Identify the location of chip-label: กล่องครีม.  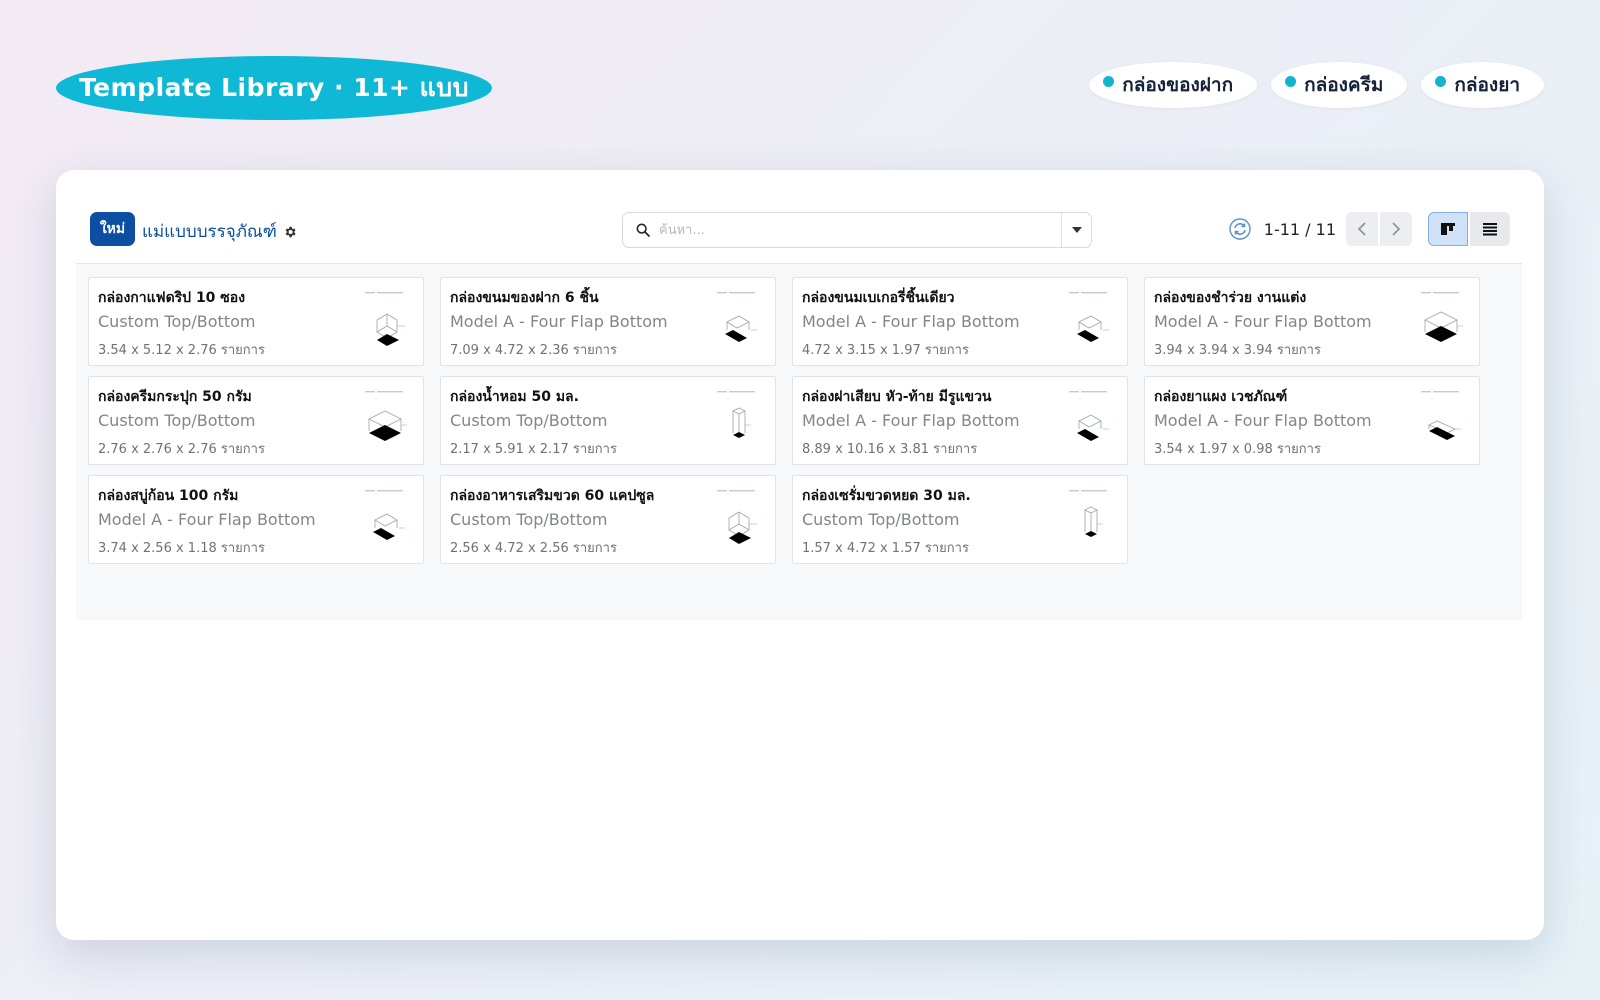
(1344, 85).